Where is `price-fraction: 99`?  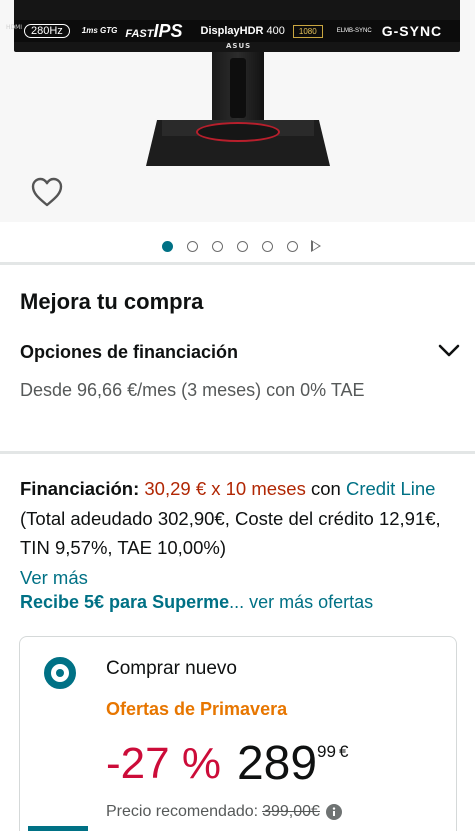
price-fraction: 99 is located at coordinates (326, 751).